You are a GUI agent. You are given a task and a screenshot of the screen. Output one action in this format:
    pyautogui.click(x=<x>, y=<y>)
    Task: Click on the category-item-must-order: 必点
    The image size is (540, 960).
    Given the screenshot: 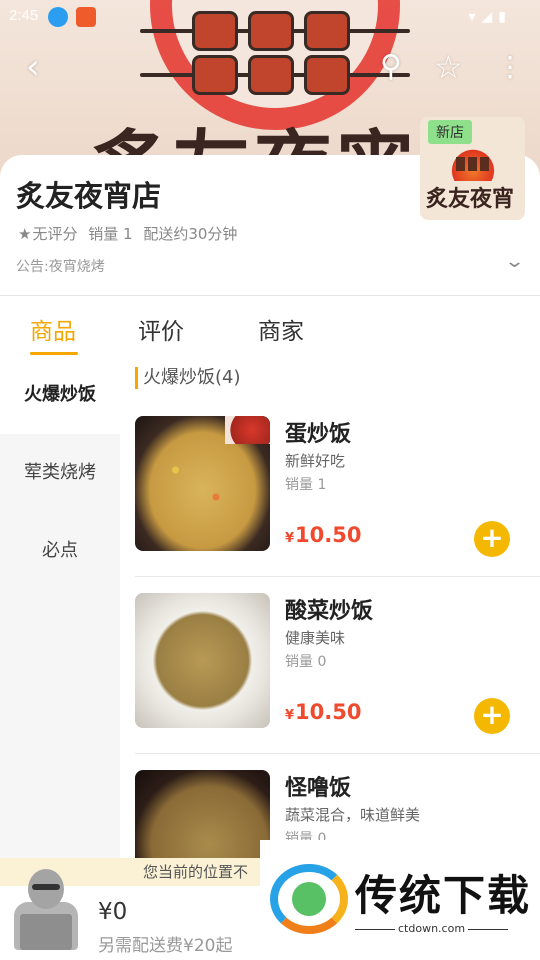 What is the action you would take?
    pyautogui.click(x=60, y=551)
    